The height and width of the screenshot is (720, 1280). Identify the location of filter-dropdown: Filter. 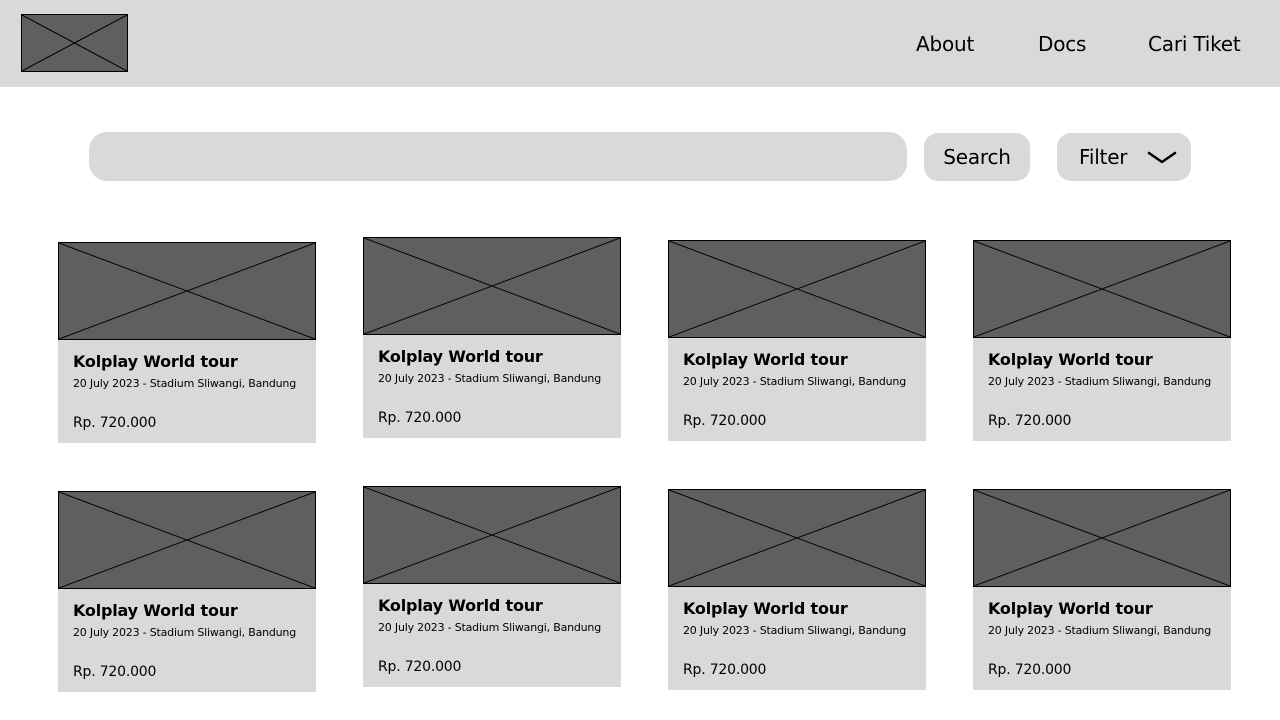
(1124, 157).